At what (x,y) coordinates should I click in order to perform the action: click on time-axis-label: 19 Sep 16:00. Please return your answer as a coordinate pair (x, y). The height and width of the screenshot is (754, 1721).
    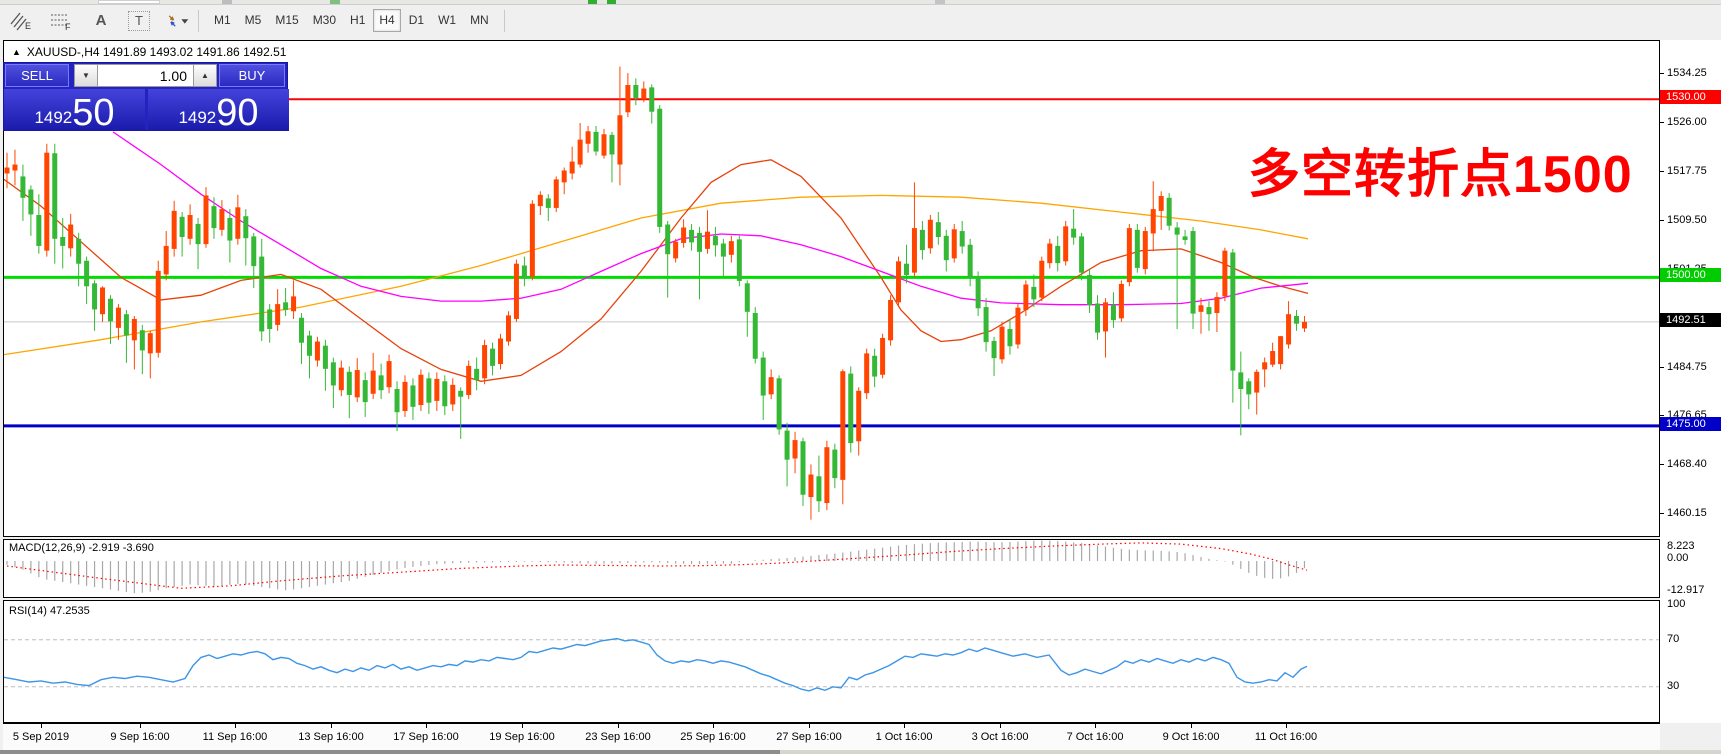
    Looking at the image, I should click on (522, 737).